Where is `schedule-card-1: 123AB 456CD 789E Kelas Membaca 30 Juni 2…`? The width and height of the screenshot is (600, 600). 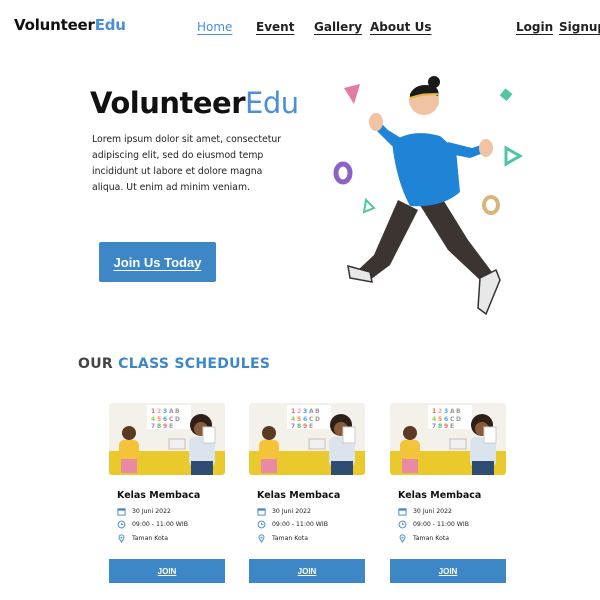
schedule-card-1: 123AB 456CD 789E Kelas Membaca 30 Juni 2… is located at coordinates (167, 493).